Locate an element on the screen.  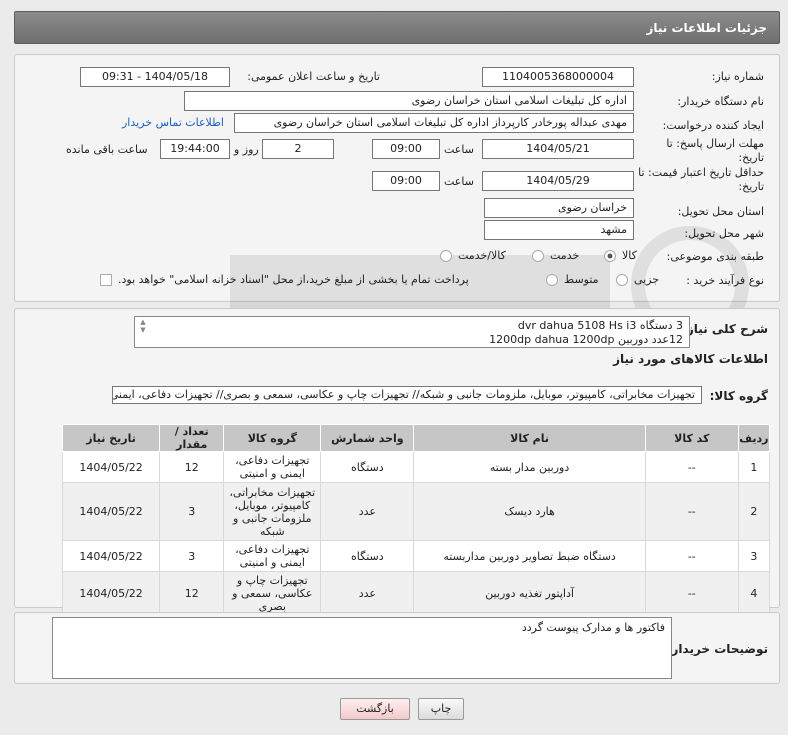
city-label: شهر محل تحویل: is located at coordinates (724, 233).